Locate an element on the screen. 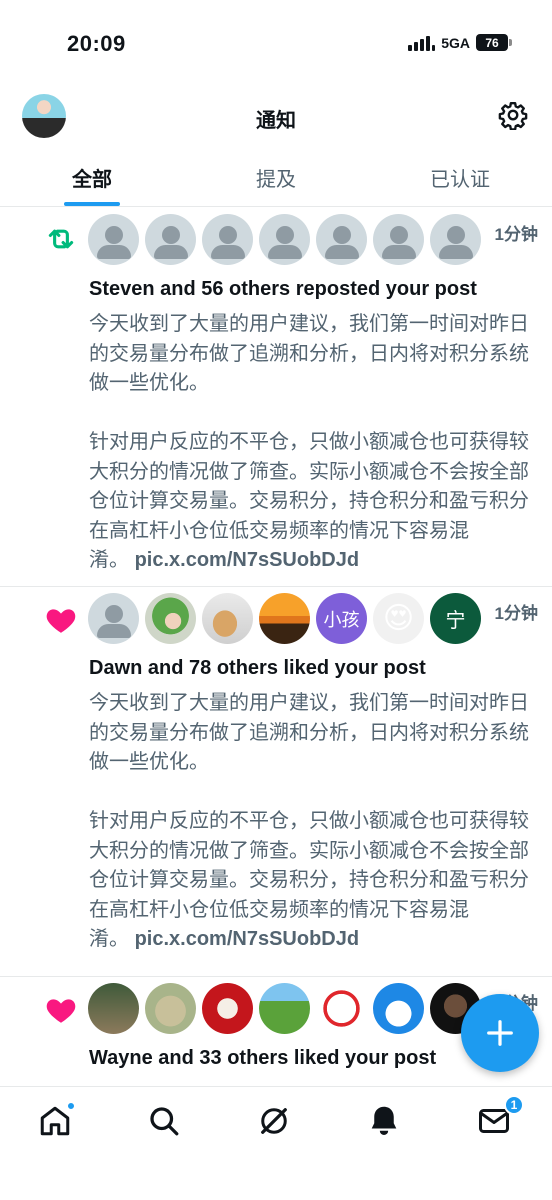  tab-all-label: 全部 is located at coordinates (92, 180).